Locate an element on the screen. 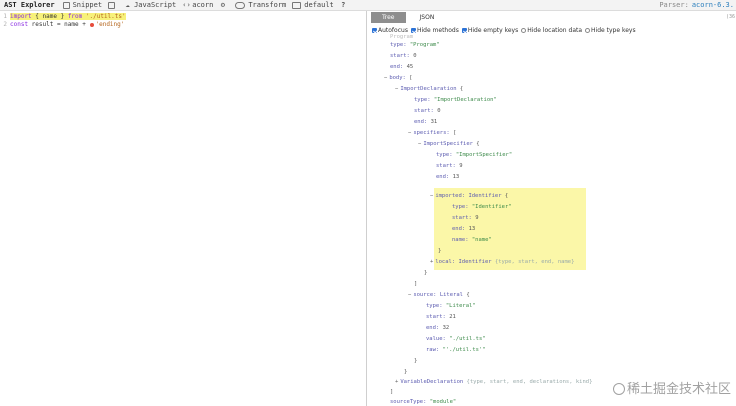 The height and width of the screenshot is (406, 736). tree-node: − ImportSpecifier { is located at coordinates (449, 144).